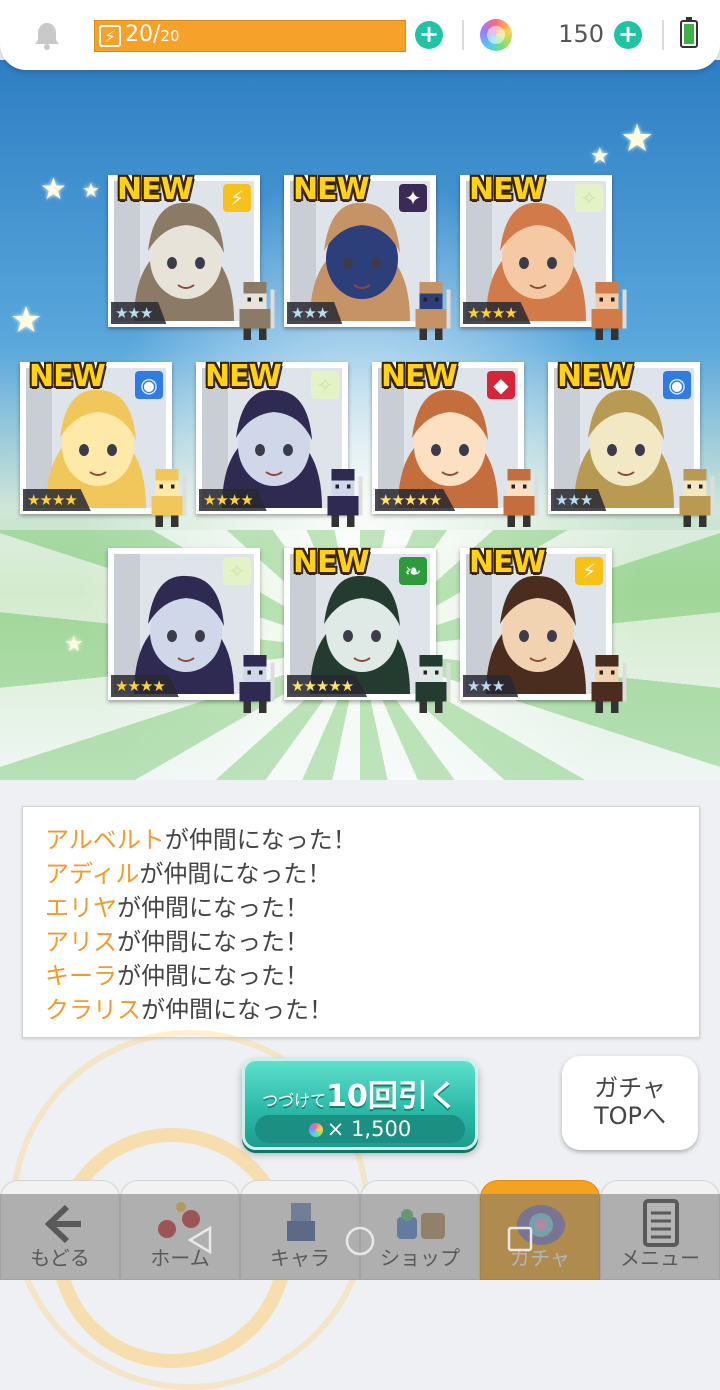  Describe the element at coordinates (501, 385) in the screenshot. I see `attribute-icon: ◆` at that location.